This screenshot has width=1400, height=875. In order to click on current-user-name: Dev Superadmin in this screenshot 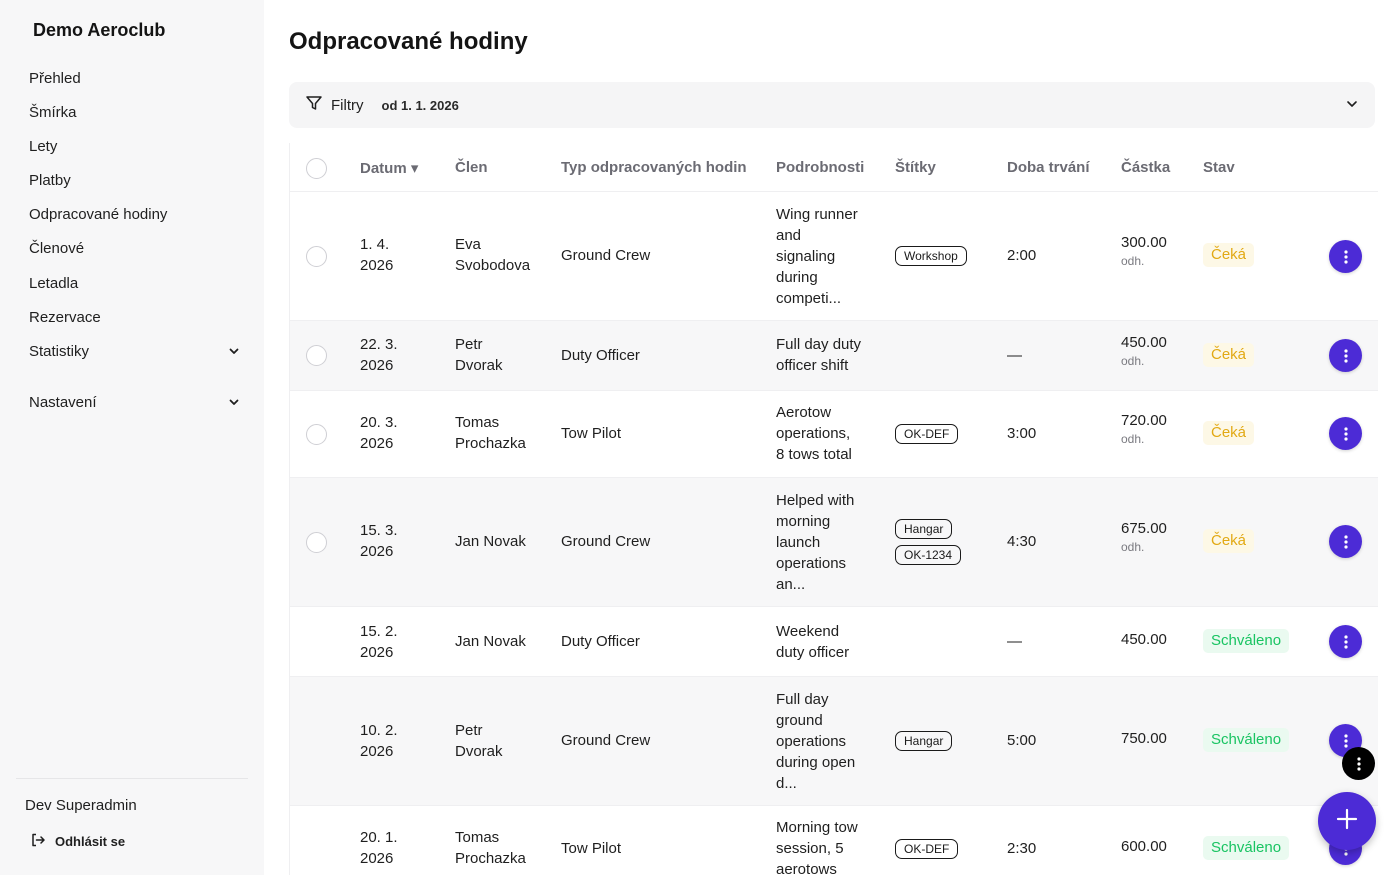, I will do `click(81, 805)`.